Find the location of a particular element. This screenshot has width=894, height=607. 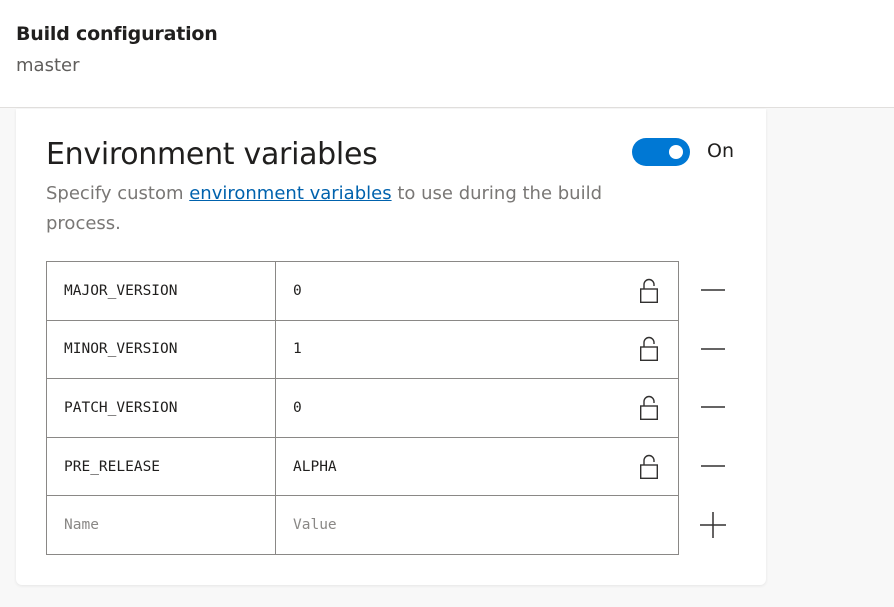

page-title: Build configuration is located at coordinates (117, 34).